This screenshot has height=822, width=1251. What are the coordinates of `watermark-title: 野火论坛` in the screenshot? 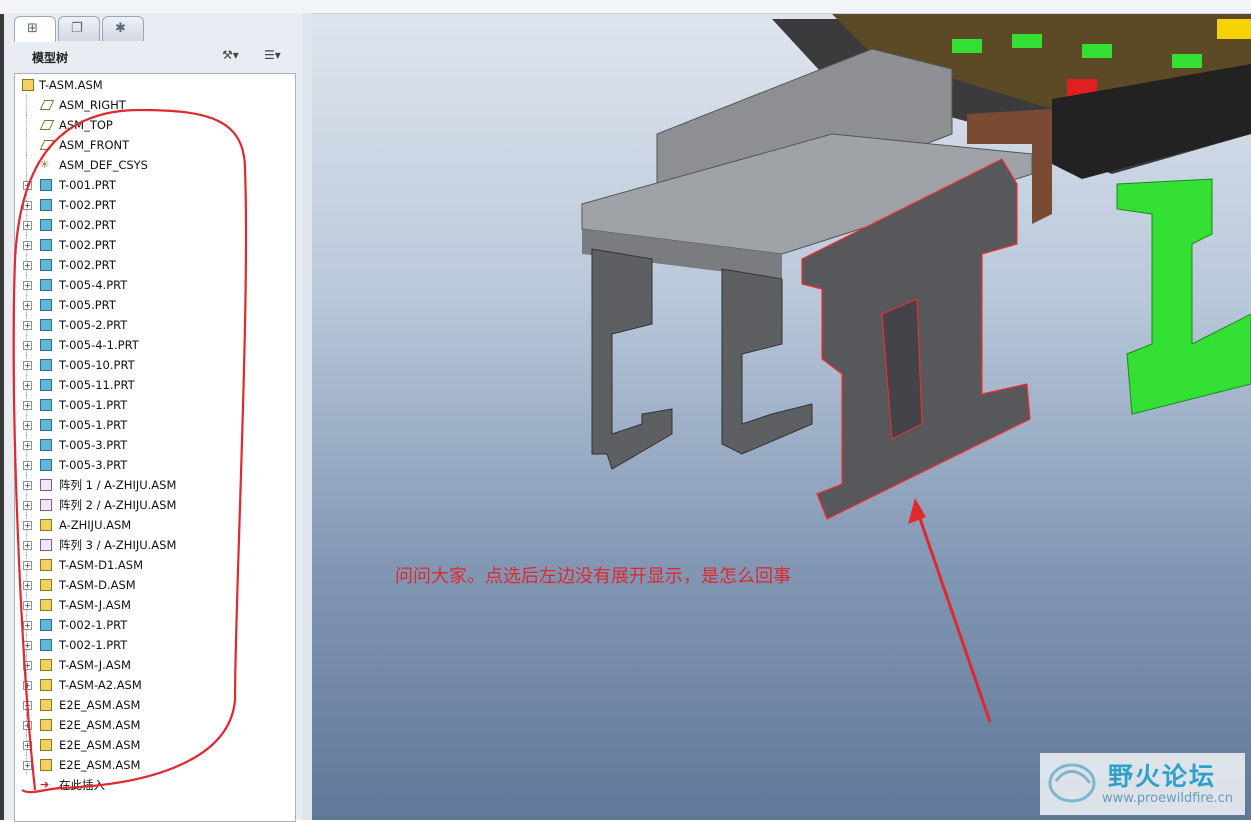 It's located at (1162, 776).